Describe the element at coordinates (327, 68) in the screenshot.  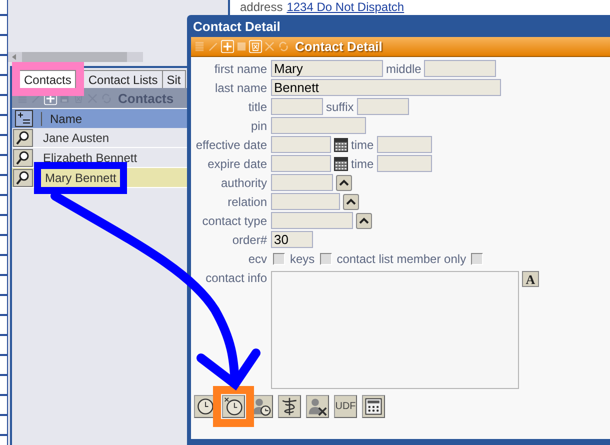
I see `input-field: Mary` at that location.